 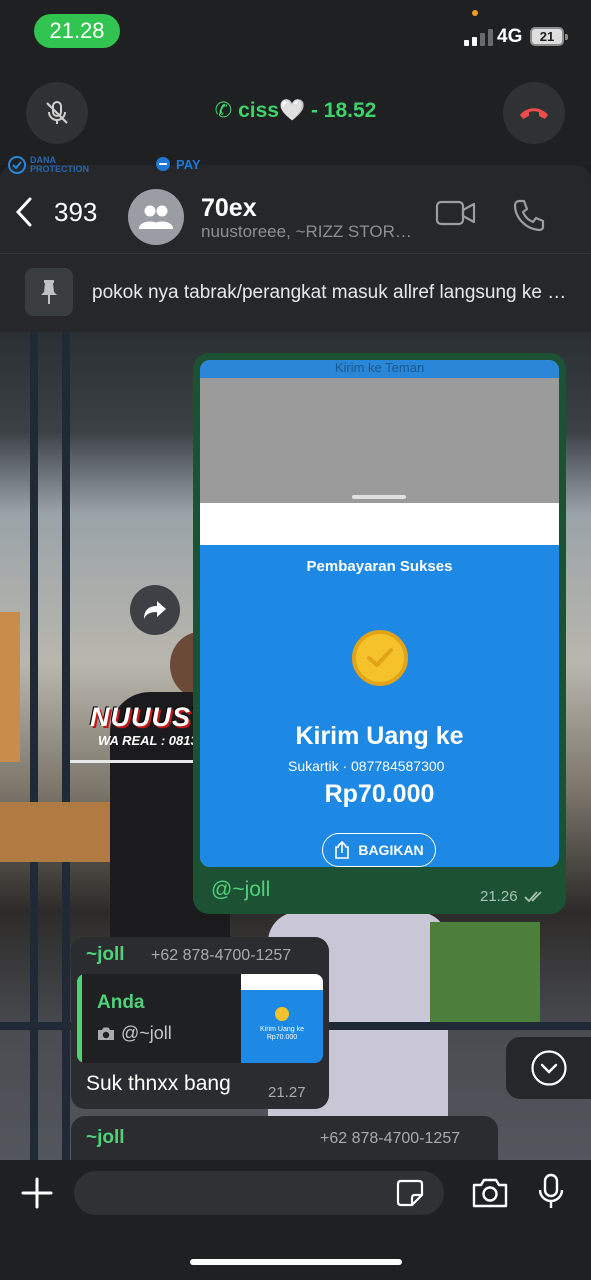 I want to click on image-caption-mention: @~joll, so click(x=240, y=890).